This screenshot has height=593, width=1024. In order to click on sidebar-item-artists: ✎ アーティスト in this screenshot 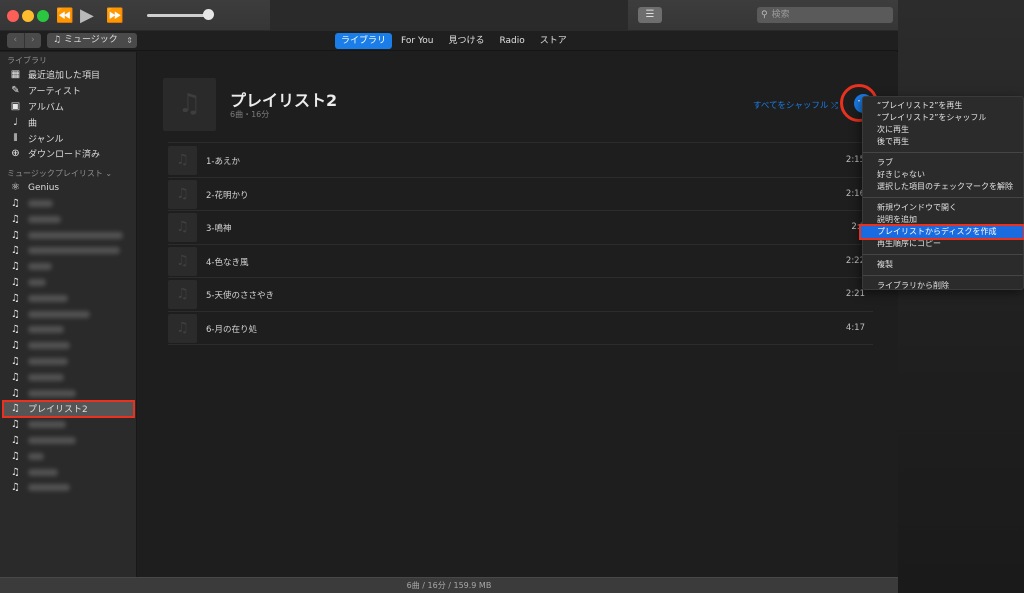, I will do `click(68, 91)`.